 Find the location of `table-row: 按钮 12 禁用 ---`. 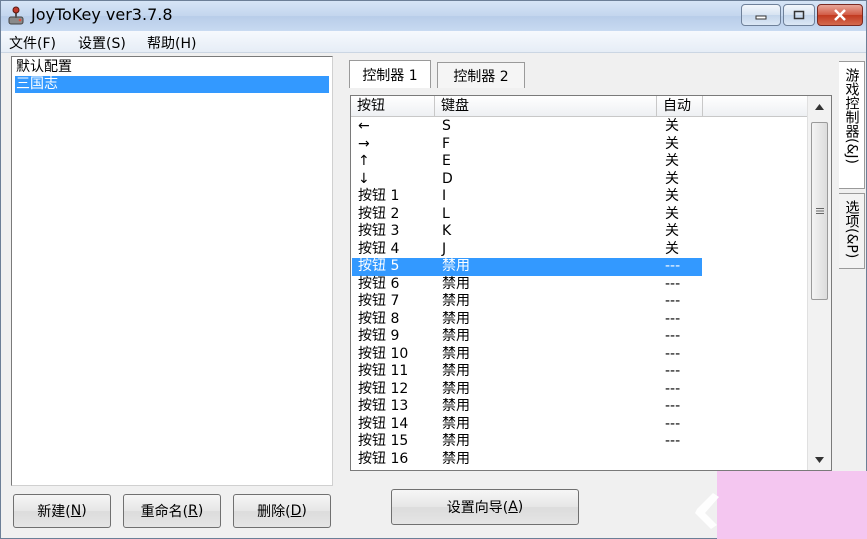

table-row: 按钮 12 禁用 --- is located at coordinates (527, 390).